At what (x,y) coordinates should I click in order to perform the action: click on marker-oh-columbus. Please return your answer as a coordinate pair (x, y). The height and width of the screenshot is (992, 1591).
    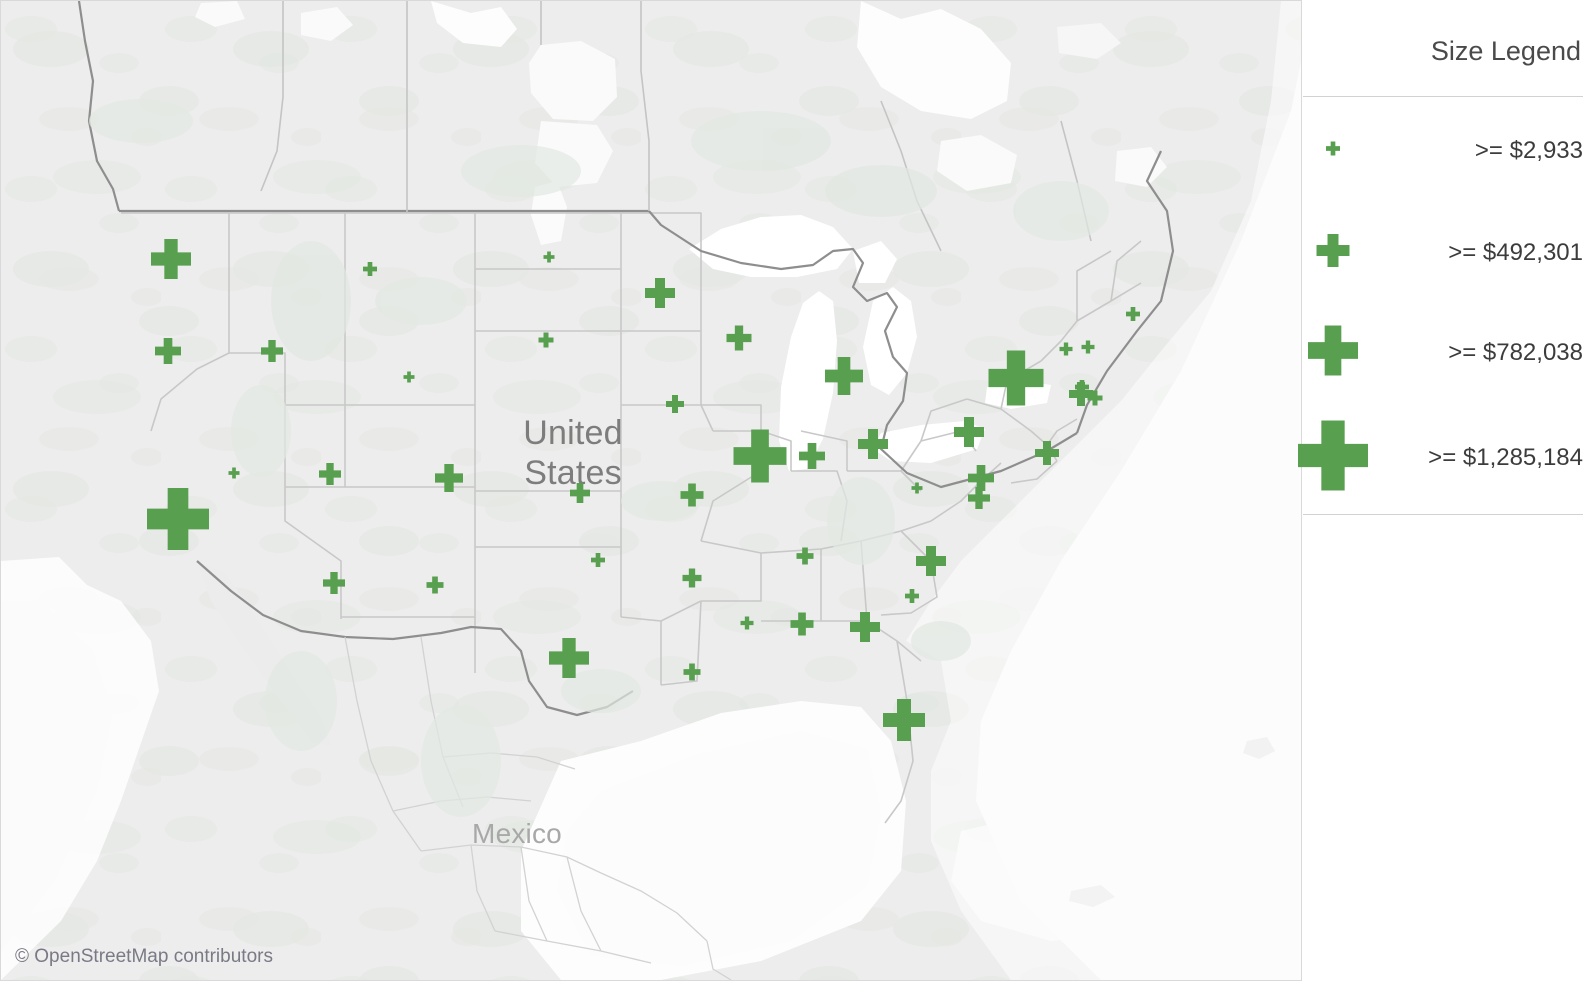
    Looking at the image, I should click on (873, 444).